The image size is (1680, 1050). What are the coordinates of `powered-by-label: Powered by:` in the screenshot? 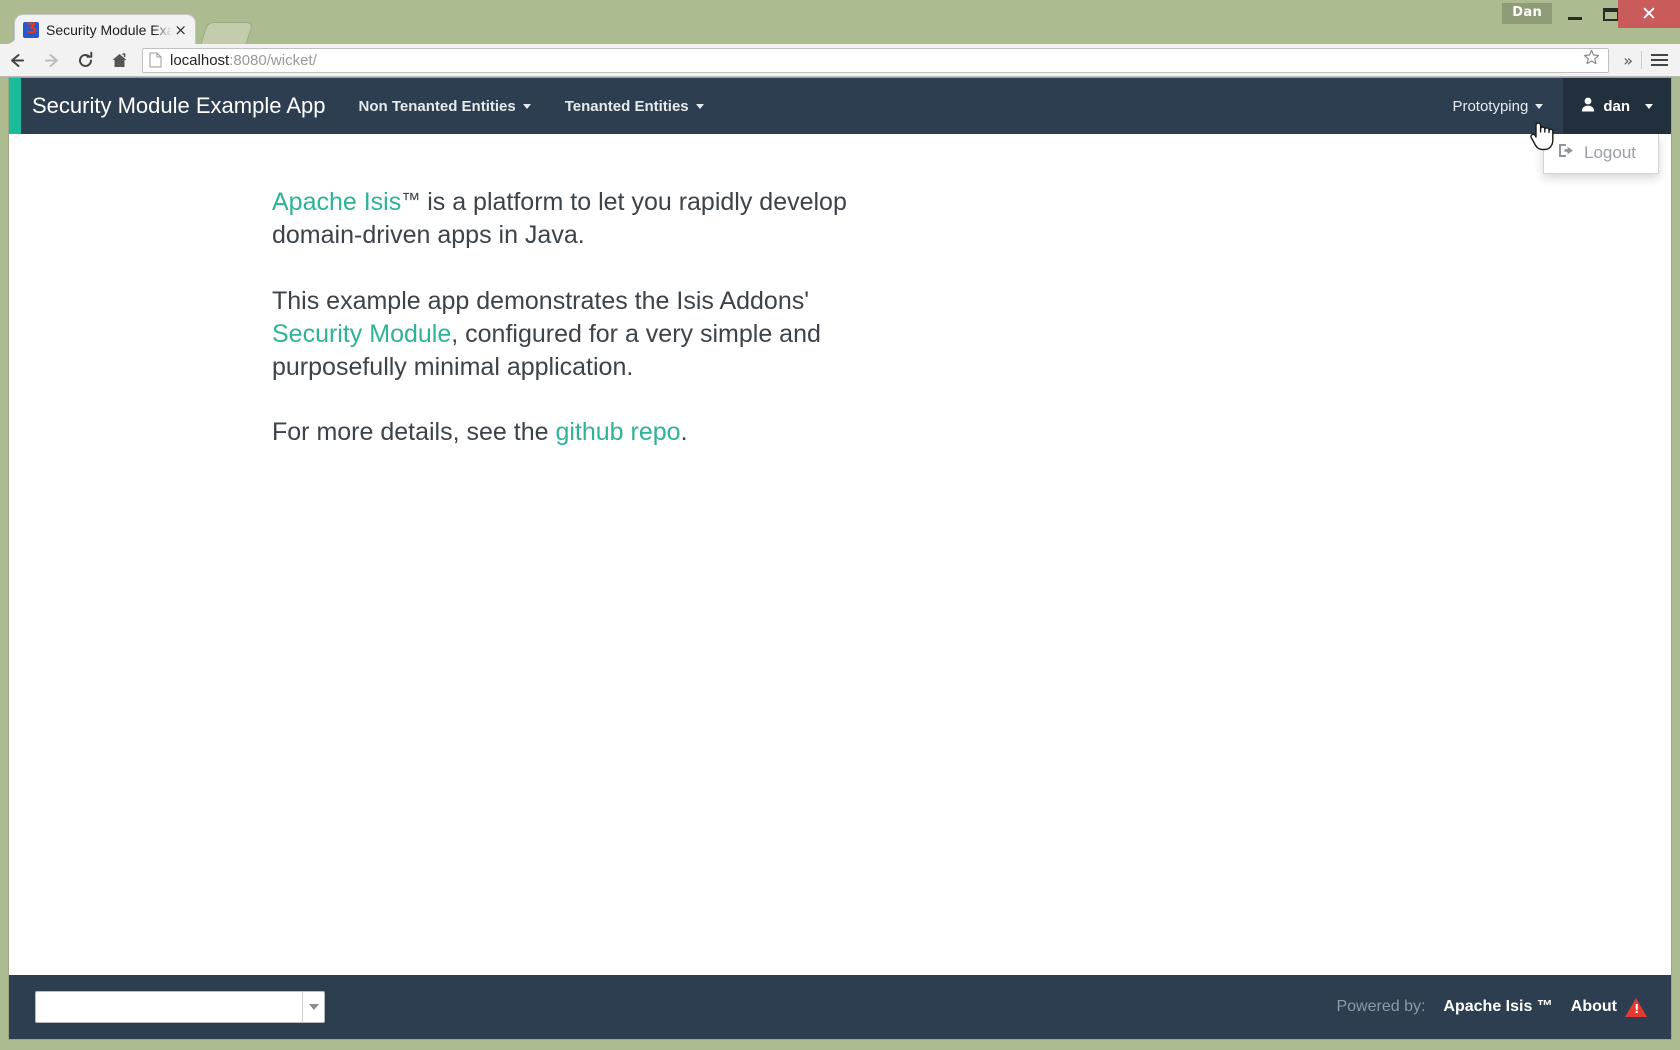 It's located at (1381, 1006).